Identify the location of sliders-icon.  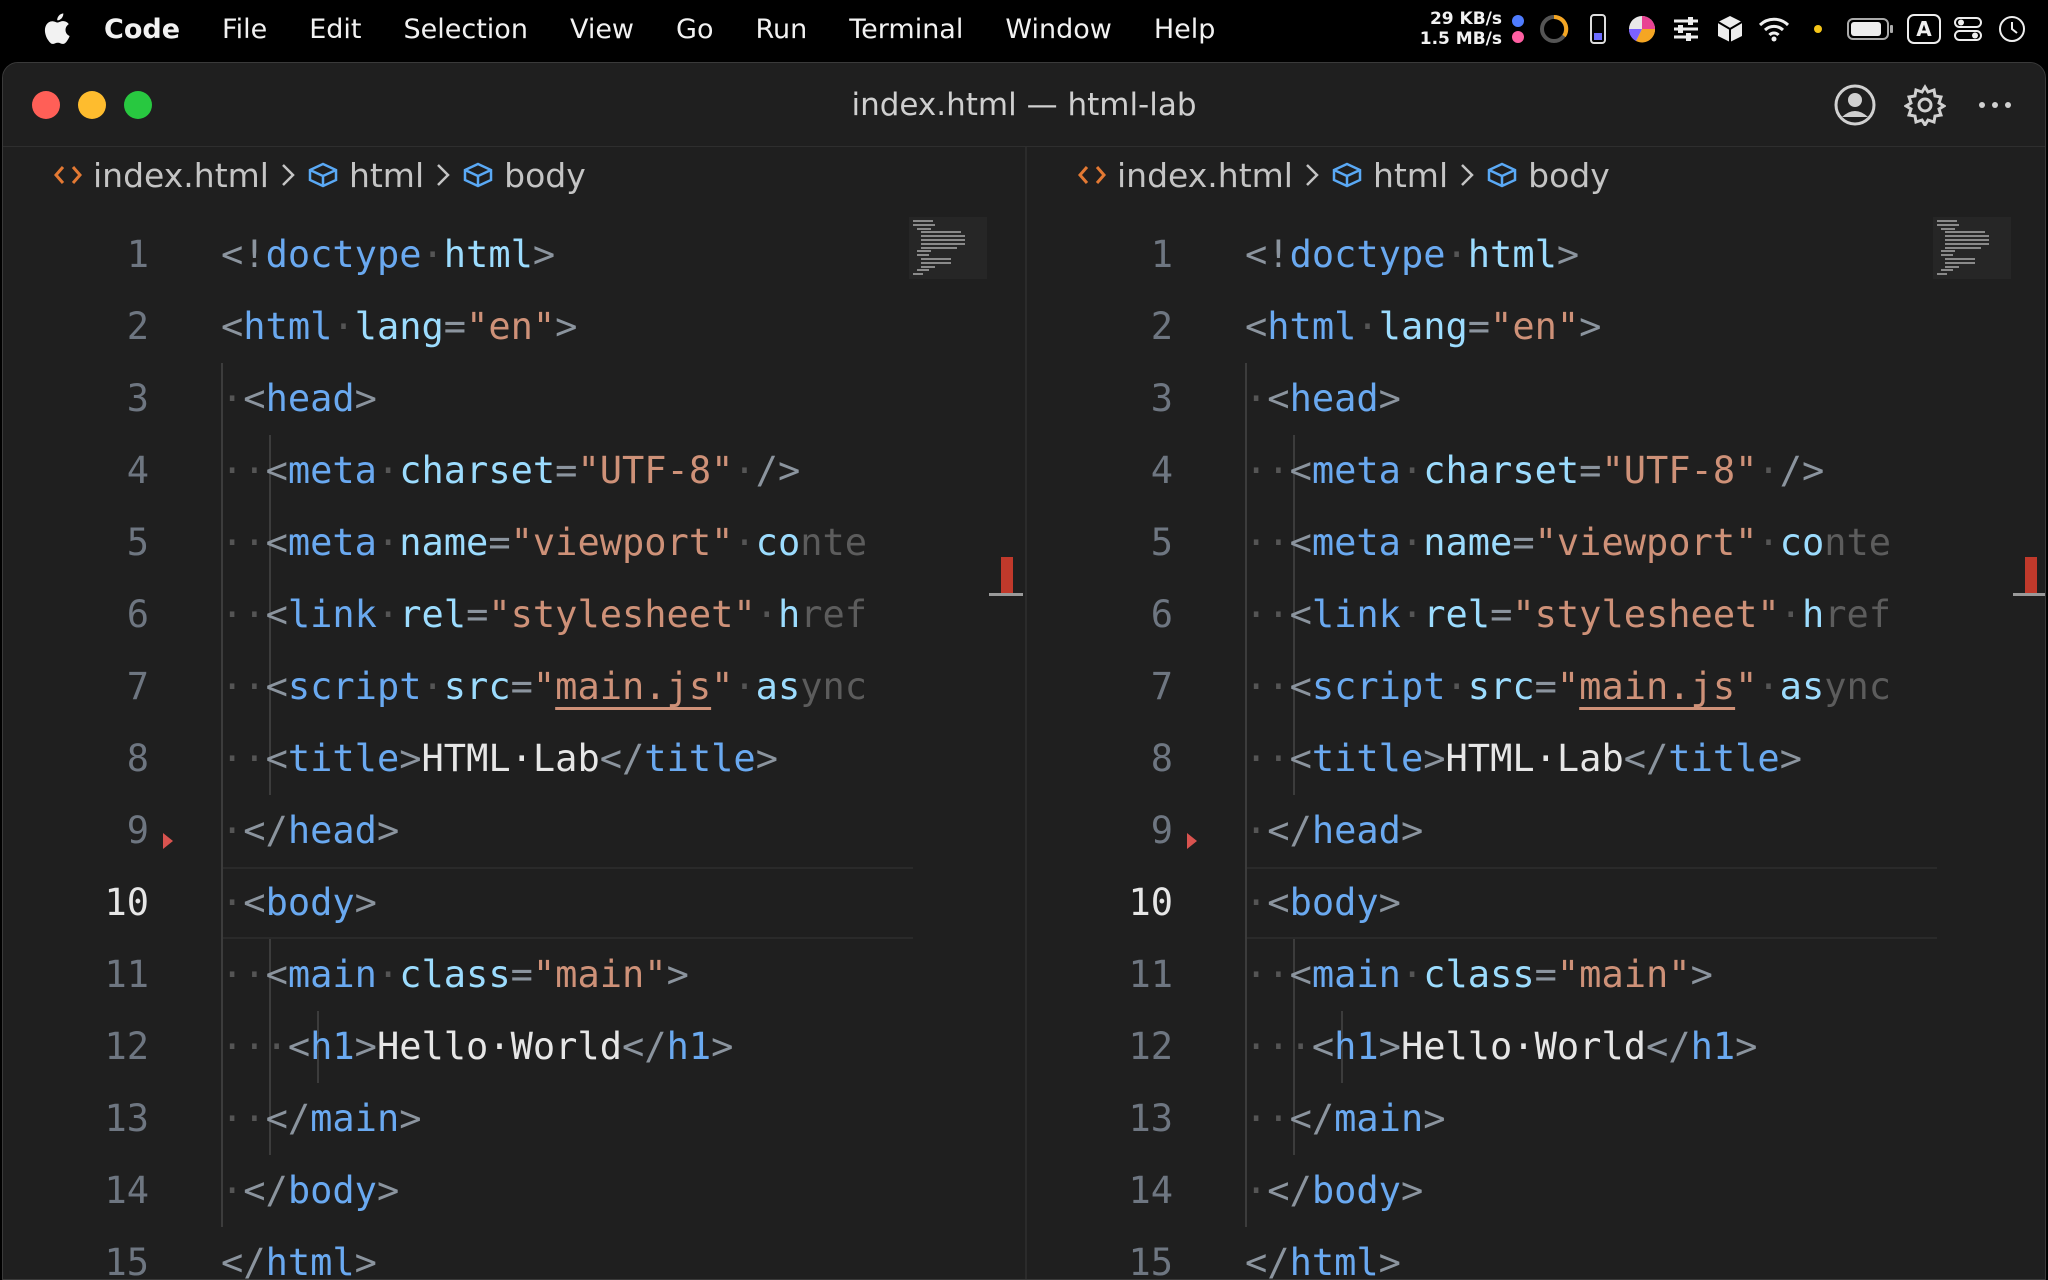
(1686, 29).